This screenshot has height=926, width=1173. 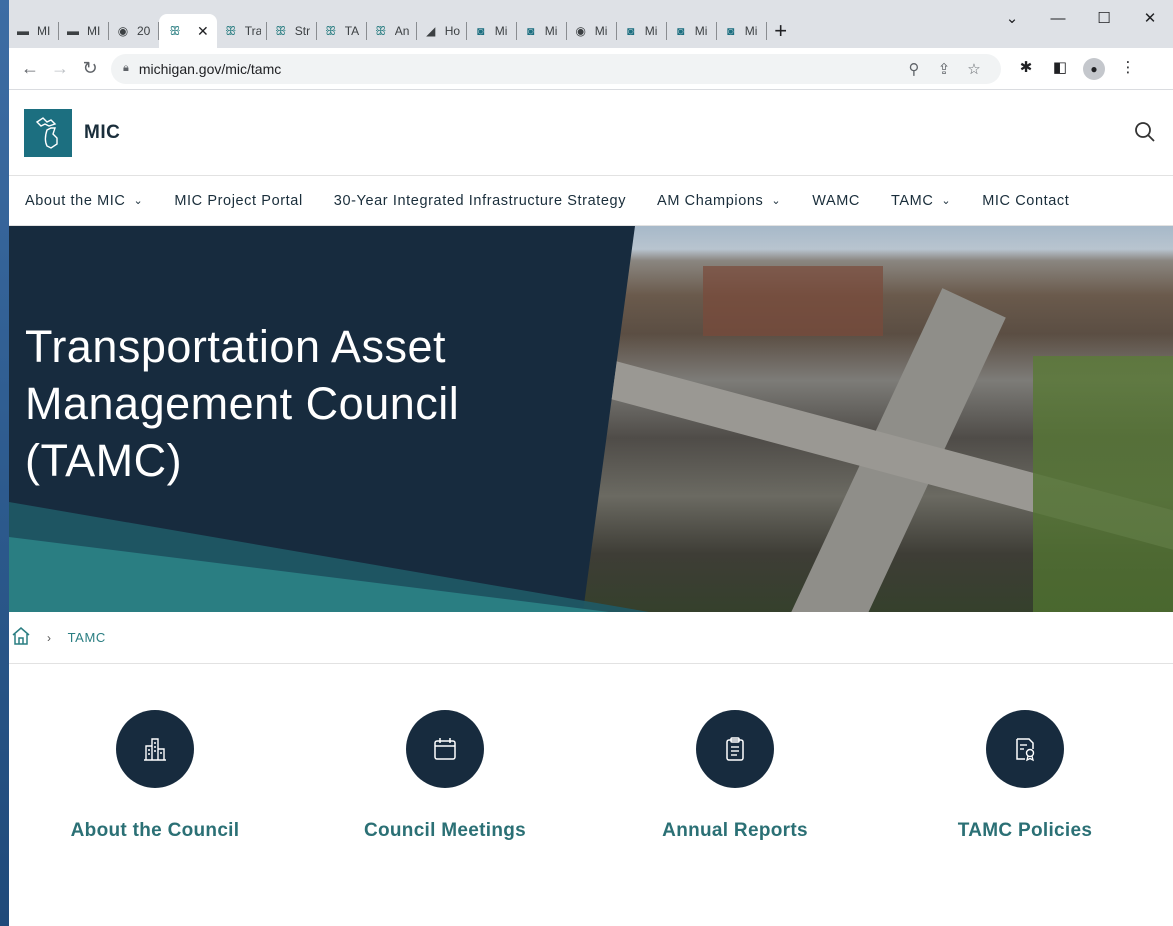 What do you see at coordinates (445, 831) in the screenshot?
I see `card-label: Council Meetings` at bounding box center [445, 831].